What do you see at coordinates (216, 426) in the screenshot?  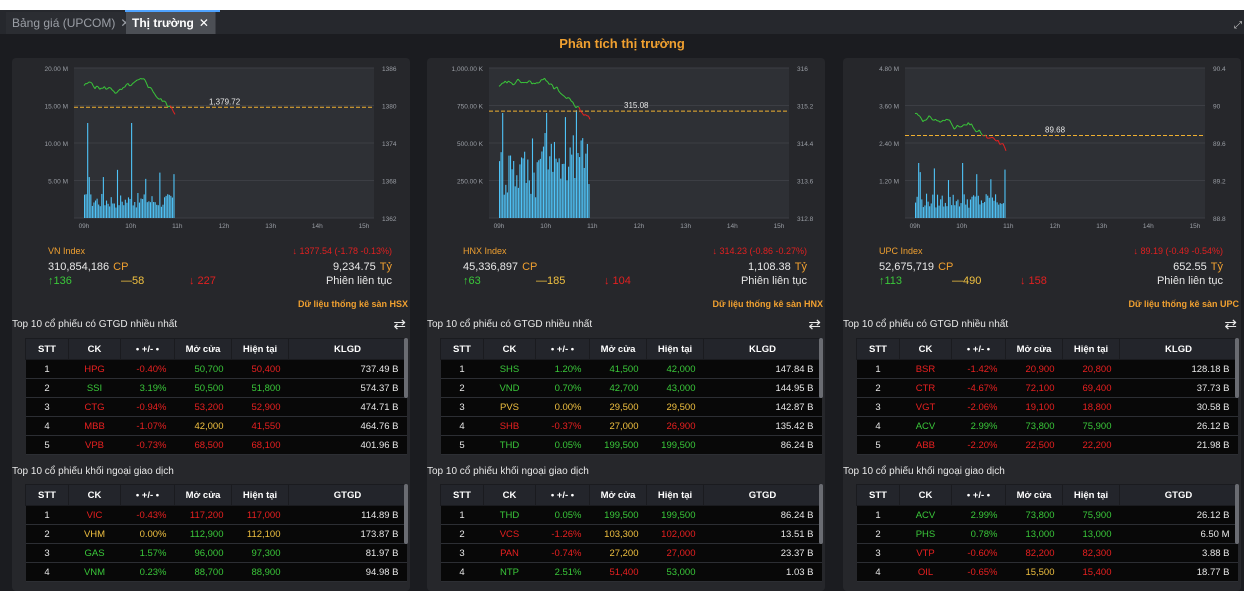 I see `table-row: 4 MBB -1.07% 42,000 41,550 464.76 B` at bounding box center [216, 426].